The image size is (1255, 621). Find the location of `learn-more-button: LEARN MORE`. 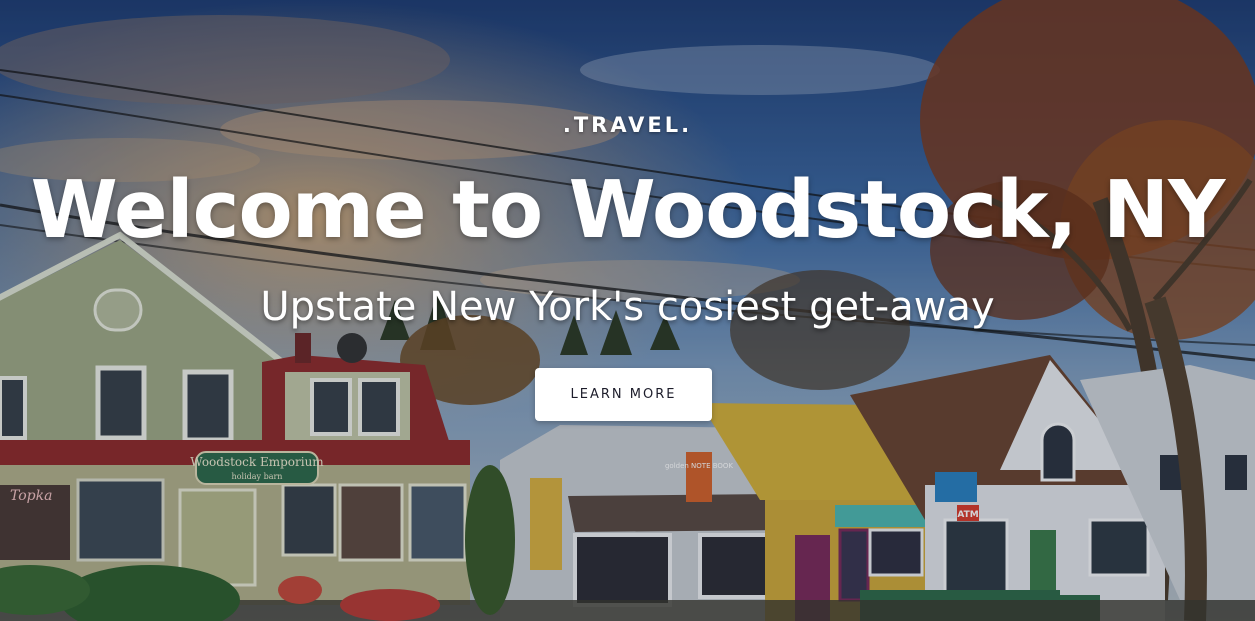

learn-more-button: LEARN MORE is located at coordinates (623, 394).